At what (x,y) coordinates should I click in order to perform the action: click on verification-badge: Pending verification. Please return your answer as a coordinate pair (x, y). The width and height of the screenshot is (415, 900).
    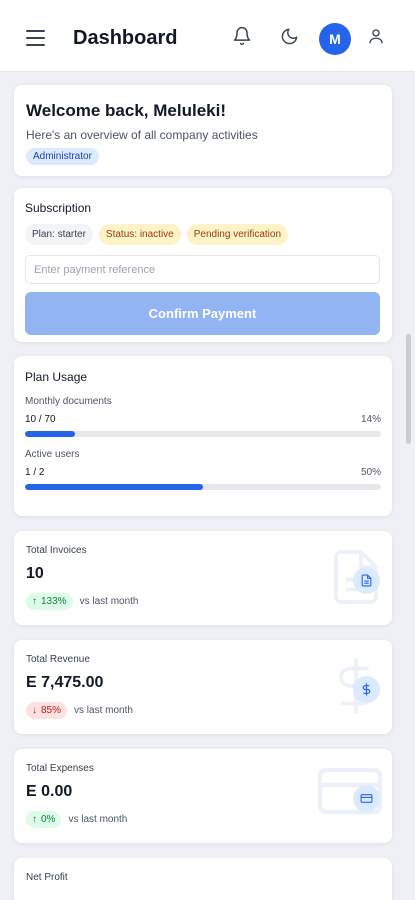
    Looking at the image, I should click on (237, 234).